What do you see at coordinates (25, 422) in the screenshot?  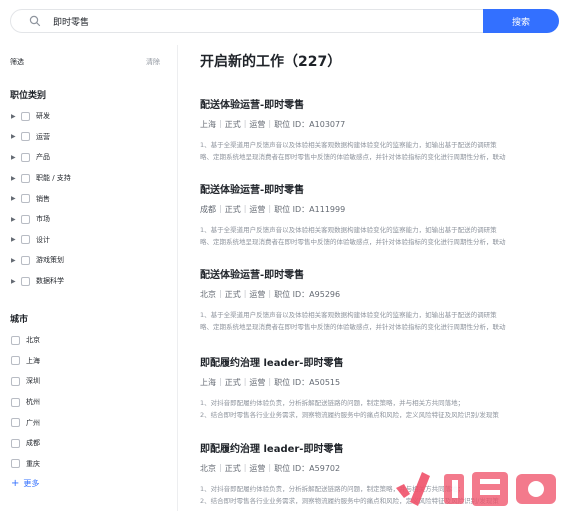 I see `city-item: 广州` at bounding box center [25, 422].